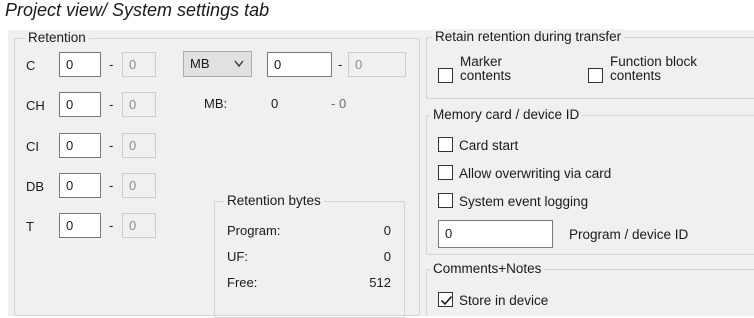 The height and width of the screenshot is (318, 754). Describe the element at coordinates (535, 173) in the screenshot. I see `allow-overwriting-label: Allow overwriting via card` at that location.